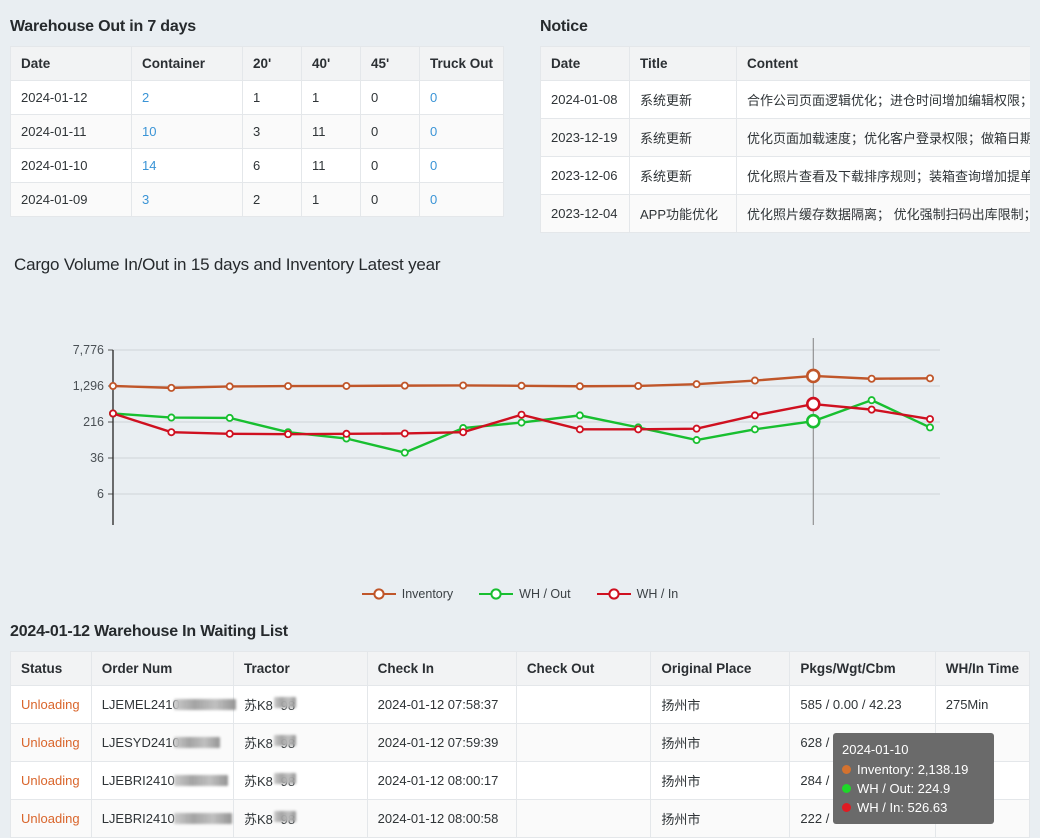  What do you see at coordinates (257, 199) in the screenshot?
I see `table-row: 2024-01-09 3 2 1 0 0` at bounding box center [257, 199].